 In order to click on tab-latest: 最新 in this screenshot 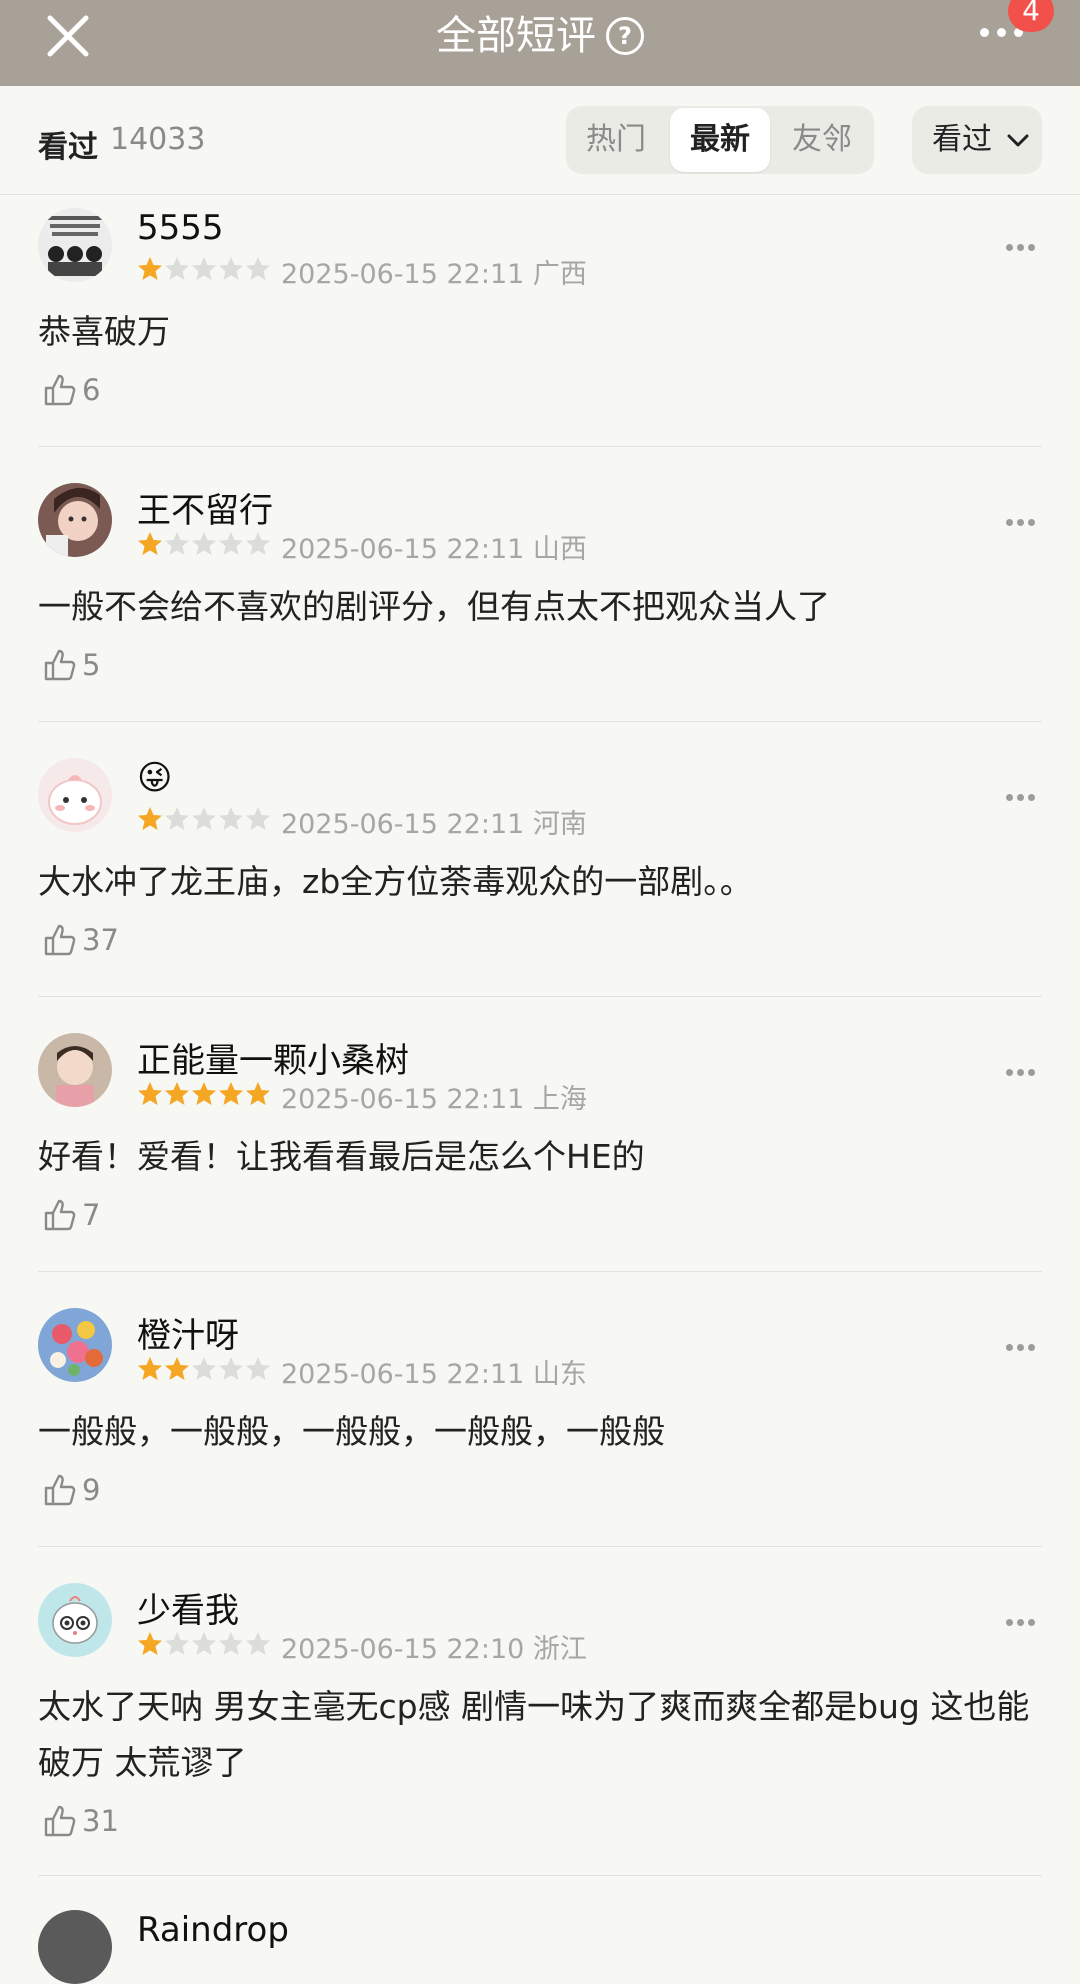, I will do `click(720, 140)`.